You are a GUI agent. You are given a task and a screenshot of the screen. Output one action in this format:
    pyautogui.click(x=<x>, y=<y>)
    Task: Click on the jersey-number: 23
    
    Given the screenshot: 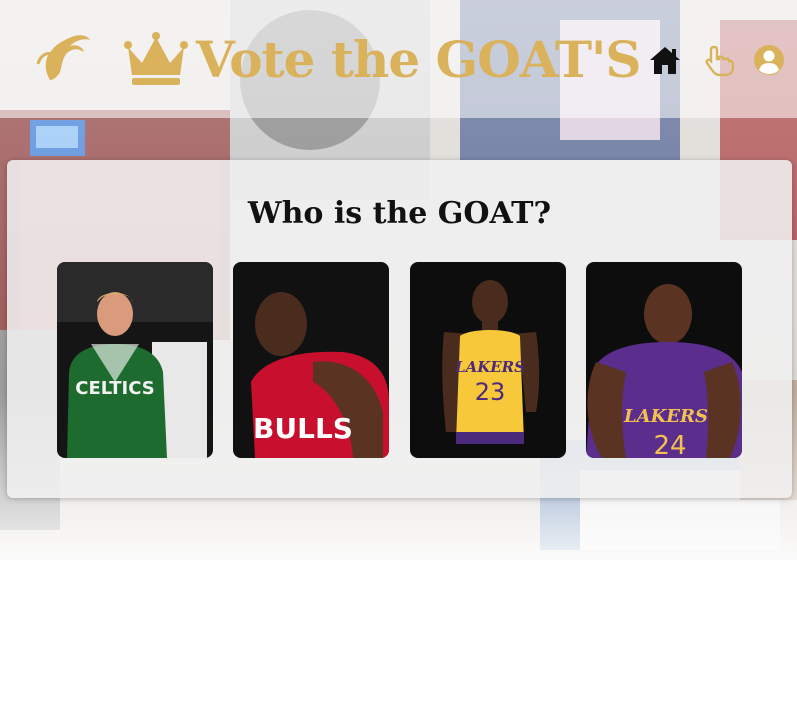 What is the action you would take?
    pyautogui.click(x=490, y=392)
    